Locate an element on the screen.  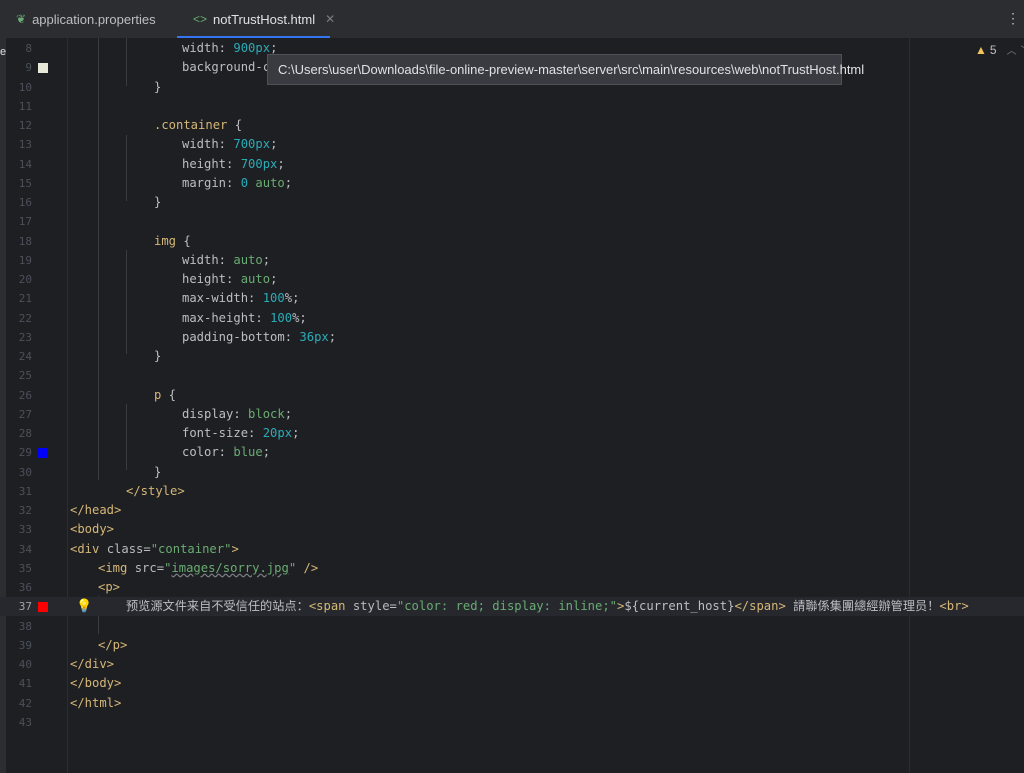
line-number: 28 is located at coordinates (19, 433).